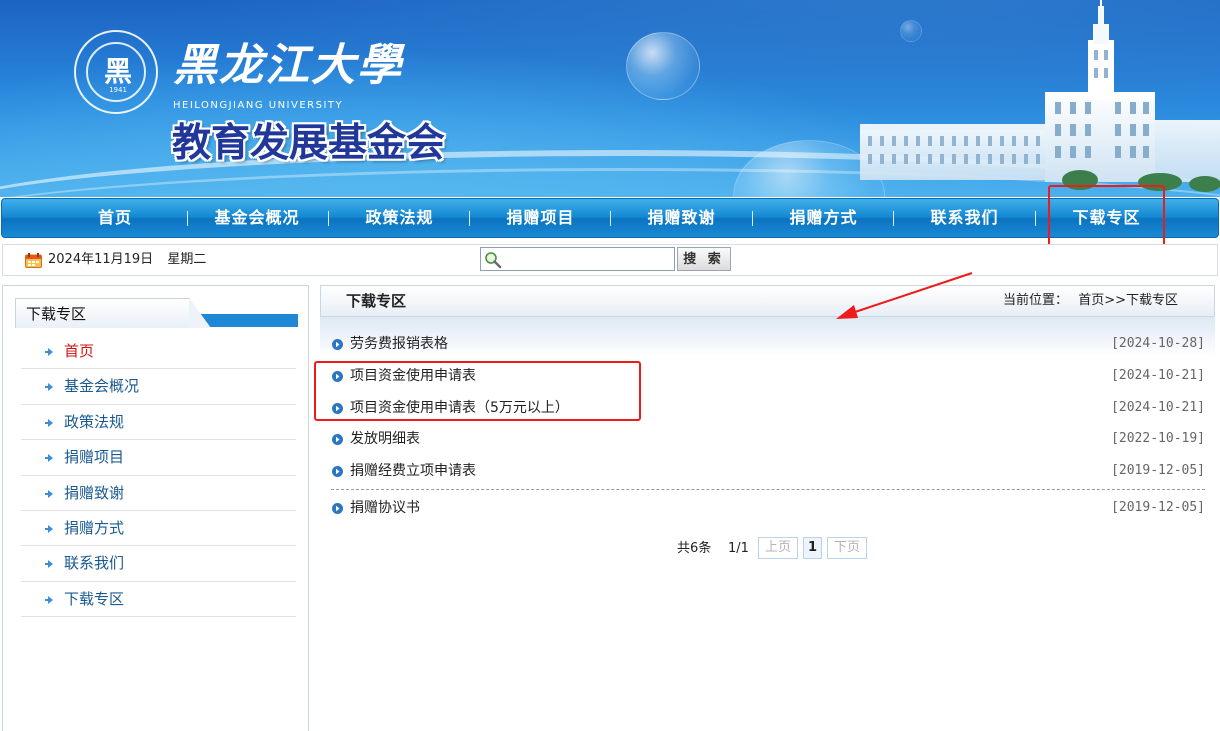 This screenshot has height=731, width=1220. What do you see at coordinates (1036, 300) in the screenshot?
I see `breadcrumb-label: 当前位置：` at bounding box center [1036, 300].